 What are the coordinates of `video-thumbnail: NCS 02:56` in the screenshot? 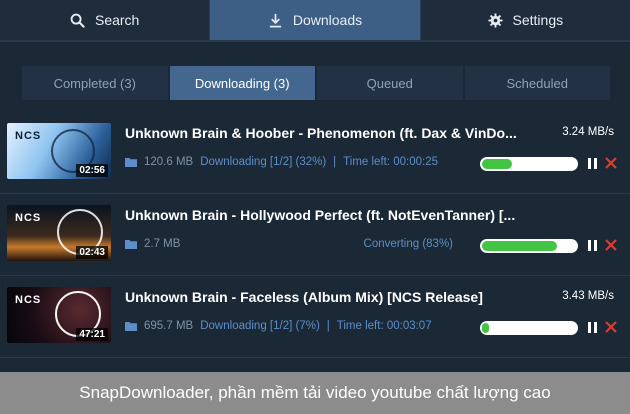 It's located at (59, 151).